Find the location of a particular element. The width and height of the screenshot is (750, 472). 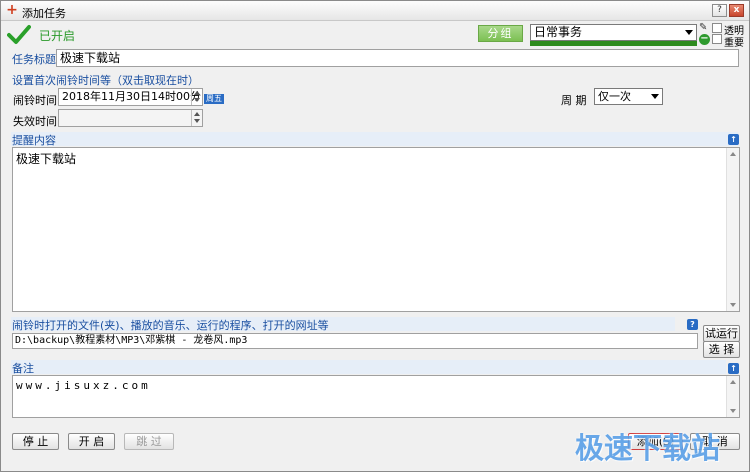

reminder-section-label: 提醒内容 is located at coordinates (34, 140).